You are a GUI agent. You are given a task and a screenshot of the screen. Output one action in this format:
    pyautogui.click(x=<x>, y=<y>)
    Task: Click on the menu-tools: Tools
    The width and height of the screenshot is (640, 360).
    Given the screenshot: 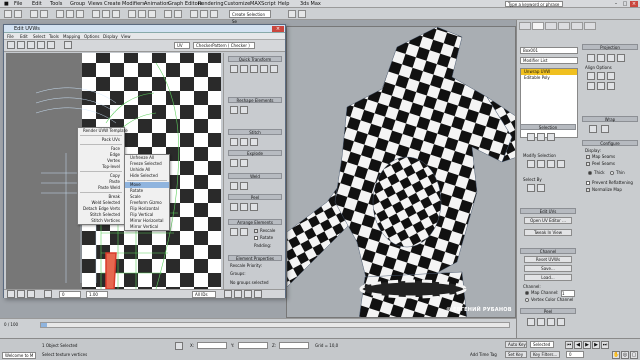 What is the action you would take?
    pyautogui.click(x=56, y=4)
    